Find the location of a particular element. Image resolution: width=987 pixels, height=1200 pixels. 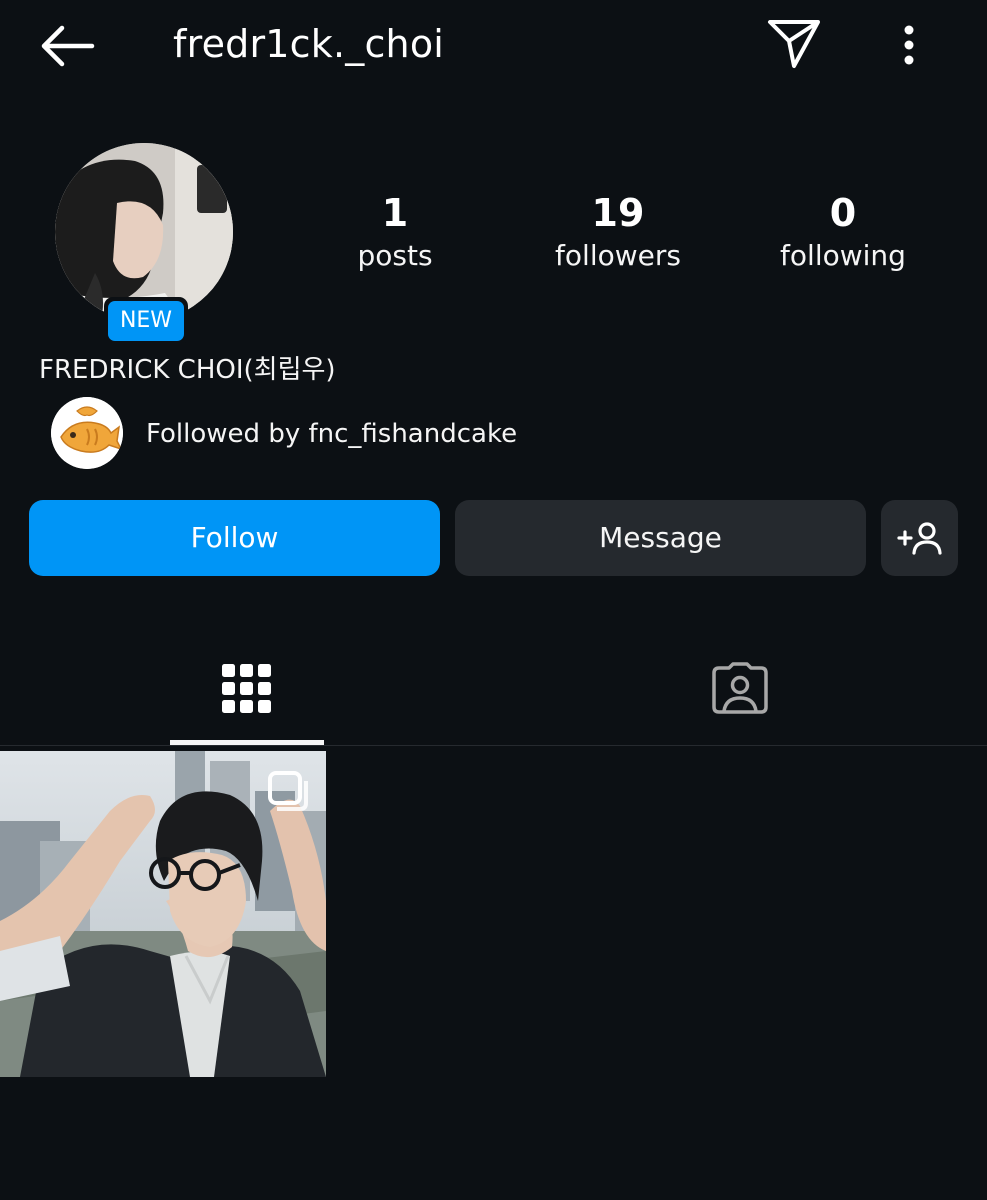

paper-plane-icon is located at coordinates (794, 44).